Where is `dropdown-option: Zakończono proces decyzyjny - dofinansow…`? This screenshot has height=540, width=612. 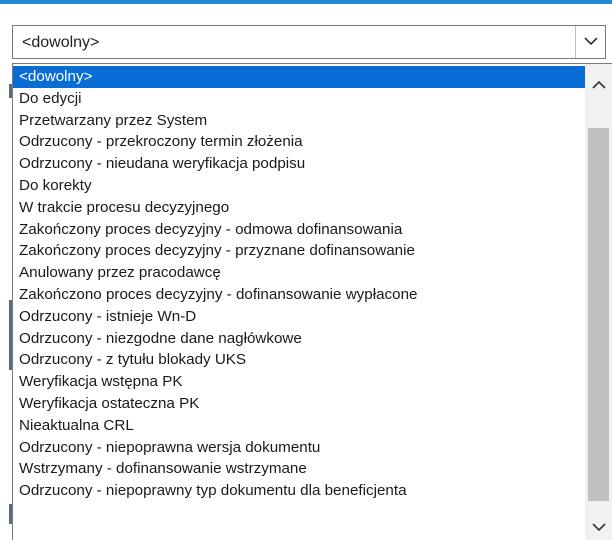
dropdown-option: Zakończono proces decyzyjny - dofinansow… is located at coordinates (299, 295).